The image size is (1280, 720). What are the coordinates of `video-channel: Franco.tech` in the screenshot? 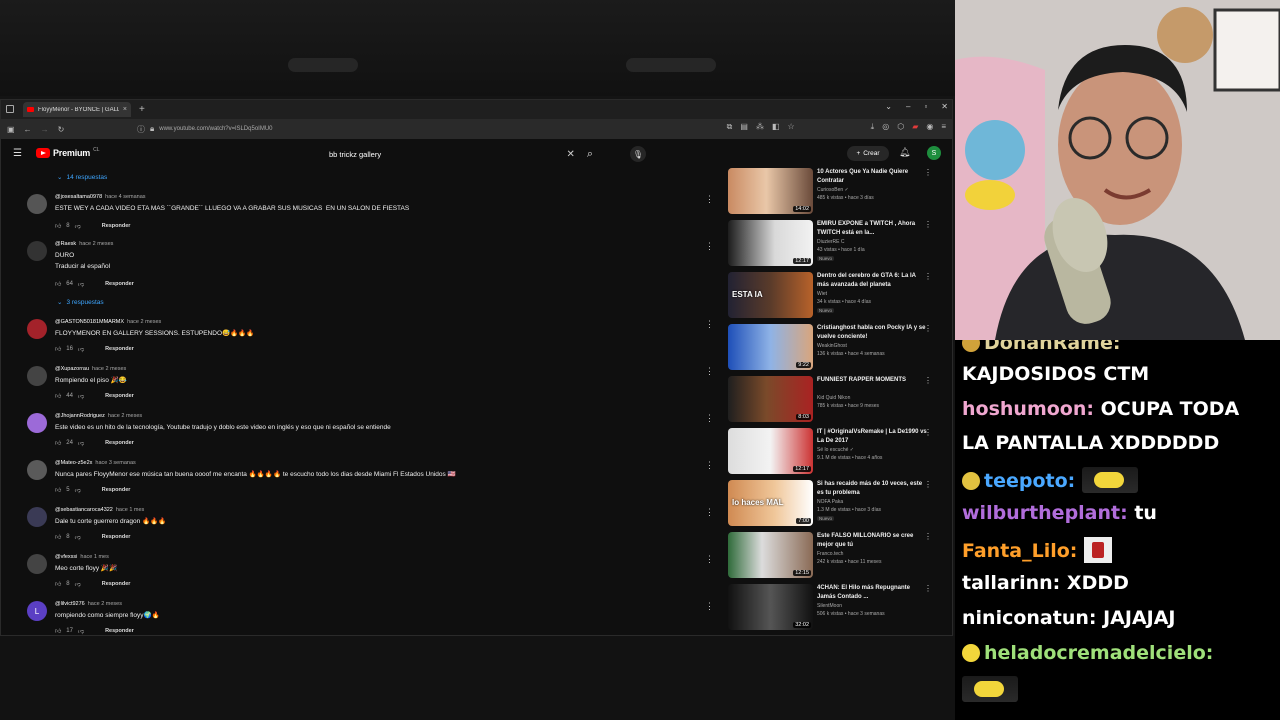 It's located at (830, 554).